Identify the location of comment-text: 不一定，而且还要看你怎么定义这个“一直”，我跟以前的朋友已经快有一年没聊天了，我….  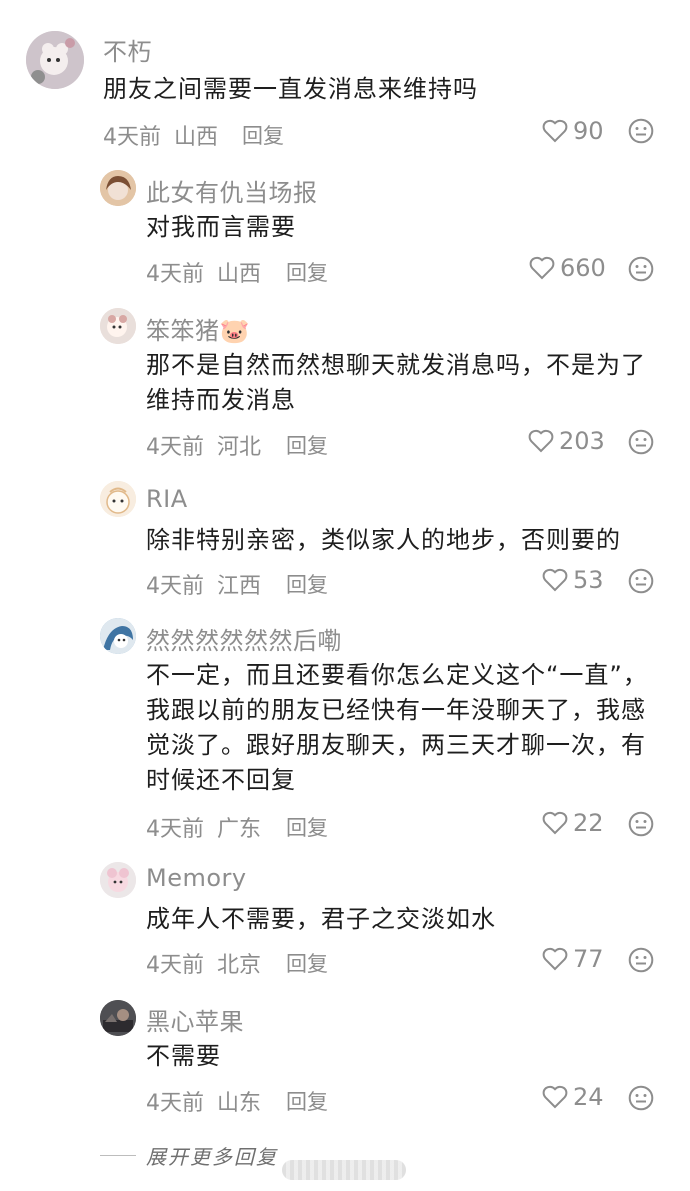
(397, 727).